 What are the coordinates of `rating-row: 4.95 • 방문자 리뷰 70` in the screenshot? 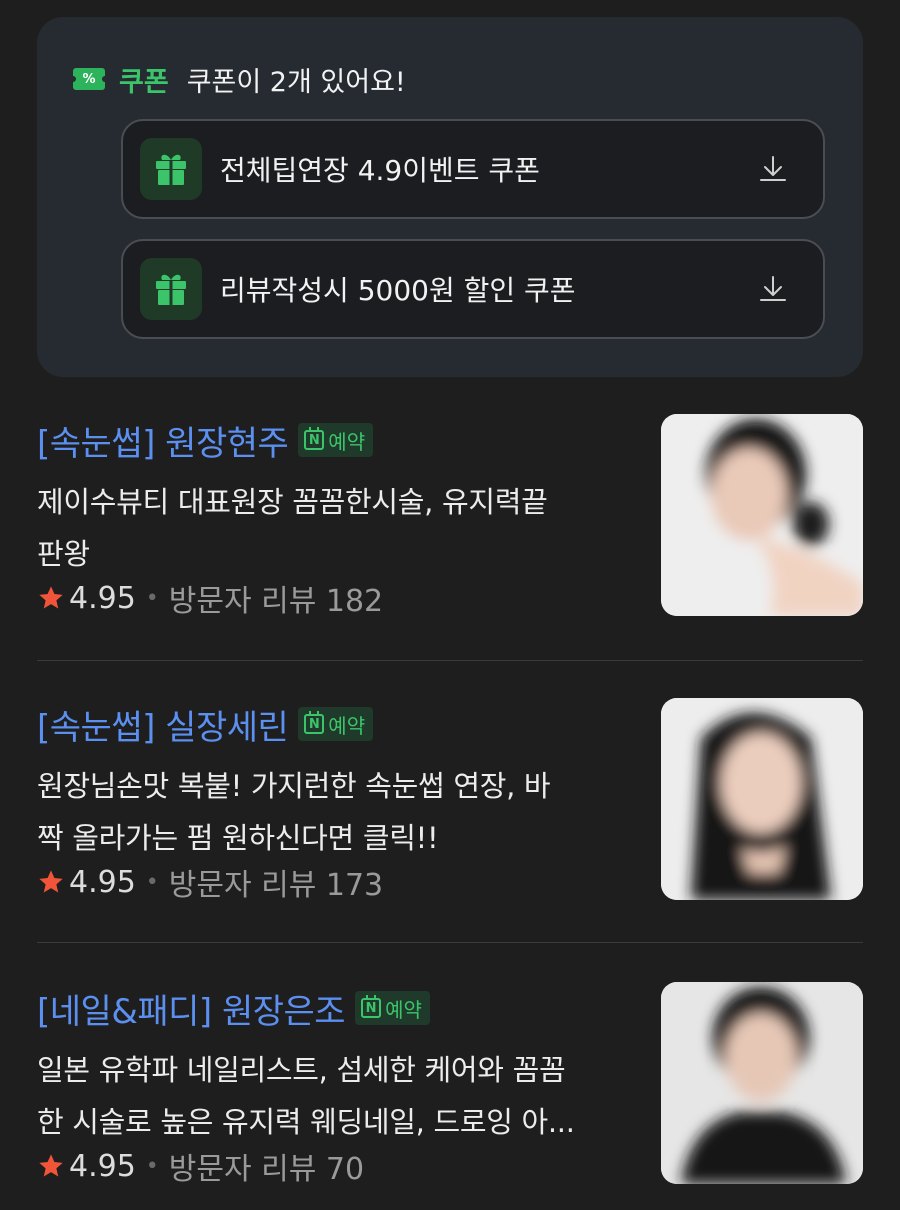 It's located at (200, 1166).